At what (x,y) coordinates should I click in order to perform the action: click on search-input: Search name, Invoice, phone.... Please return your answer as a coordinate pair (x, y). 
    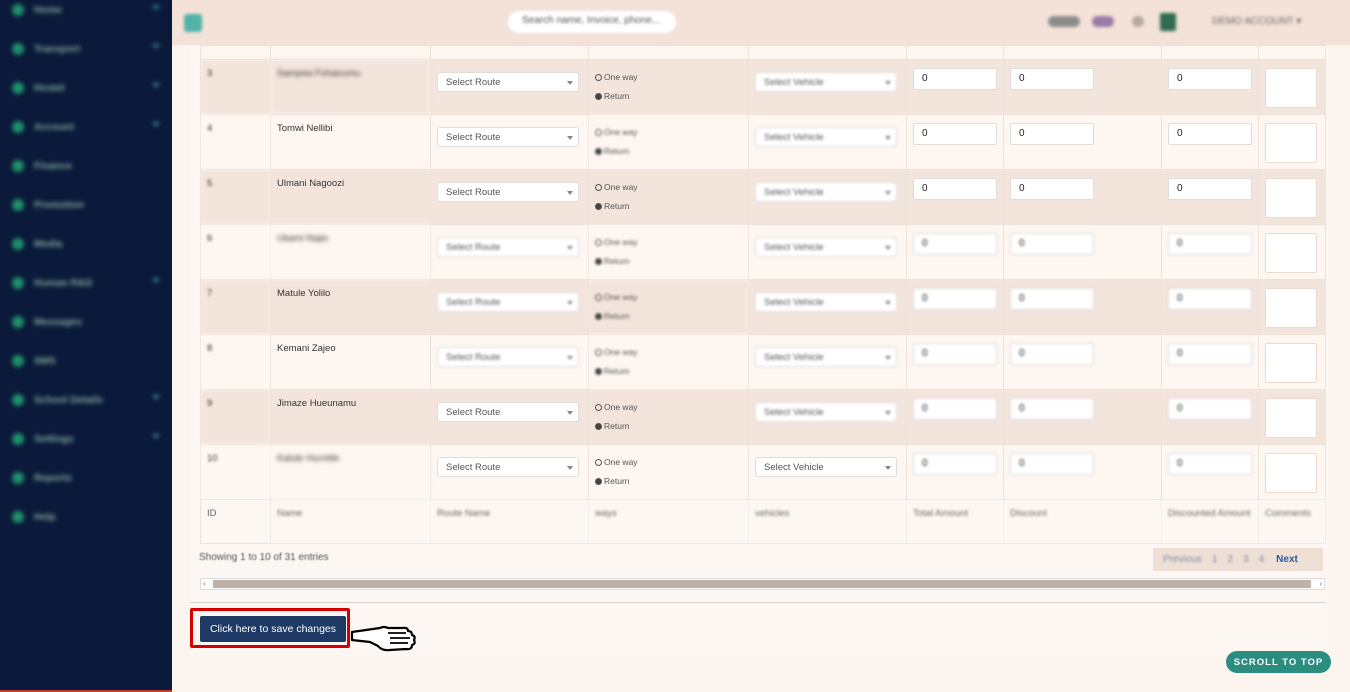
    Looking at the image, I should click on (592, 22).